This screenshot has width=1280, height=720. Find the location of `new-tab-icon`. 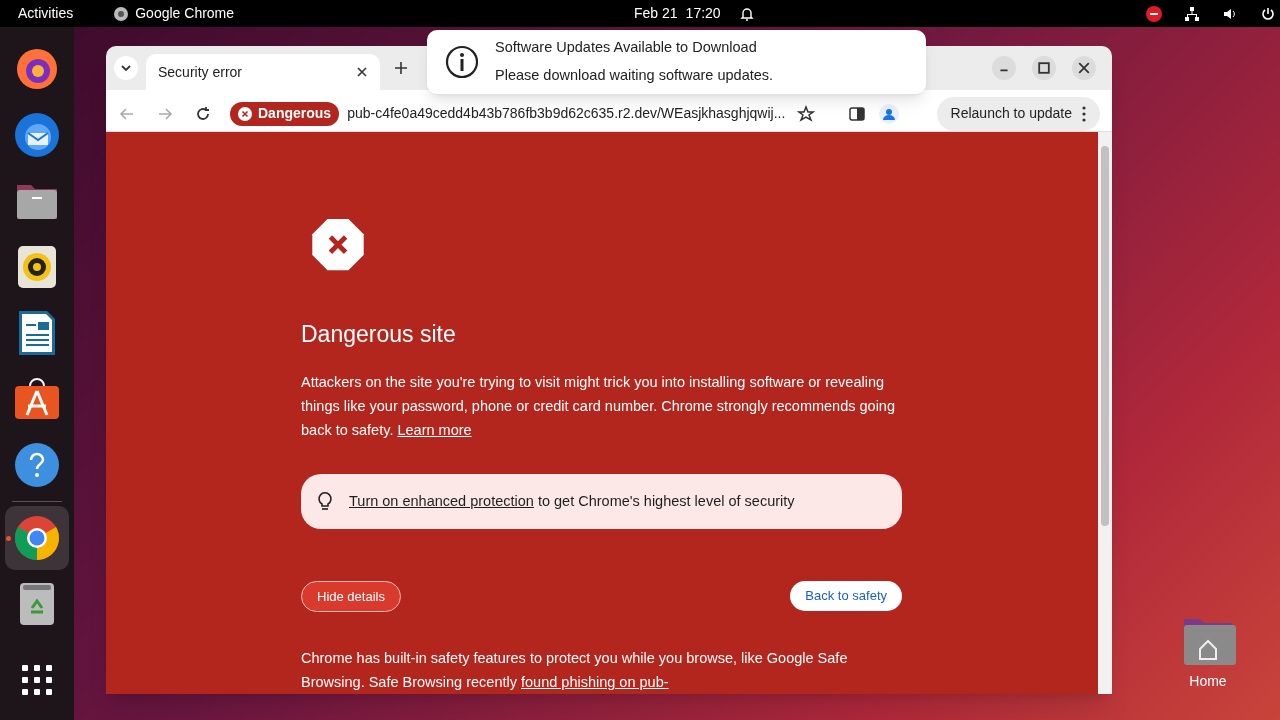

new-tab-icon is located at coordinates (401, 68).